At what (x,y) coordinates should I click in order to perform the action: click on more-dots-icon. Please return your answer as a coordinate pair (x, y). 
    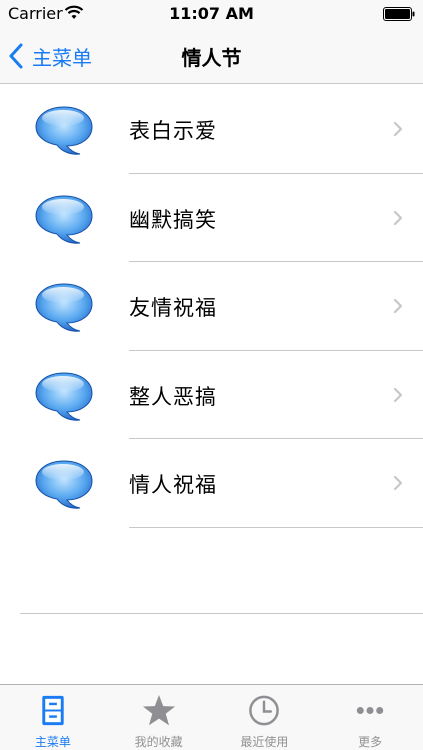
    Looking at the image, I should click on (370, 710).